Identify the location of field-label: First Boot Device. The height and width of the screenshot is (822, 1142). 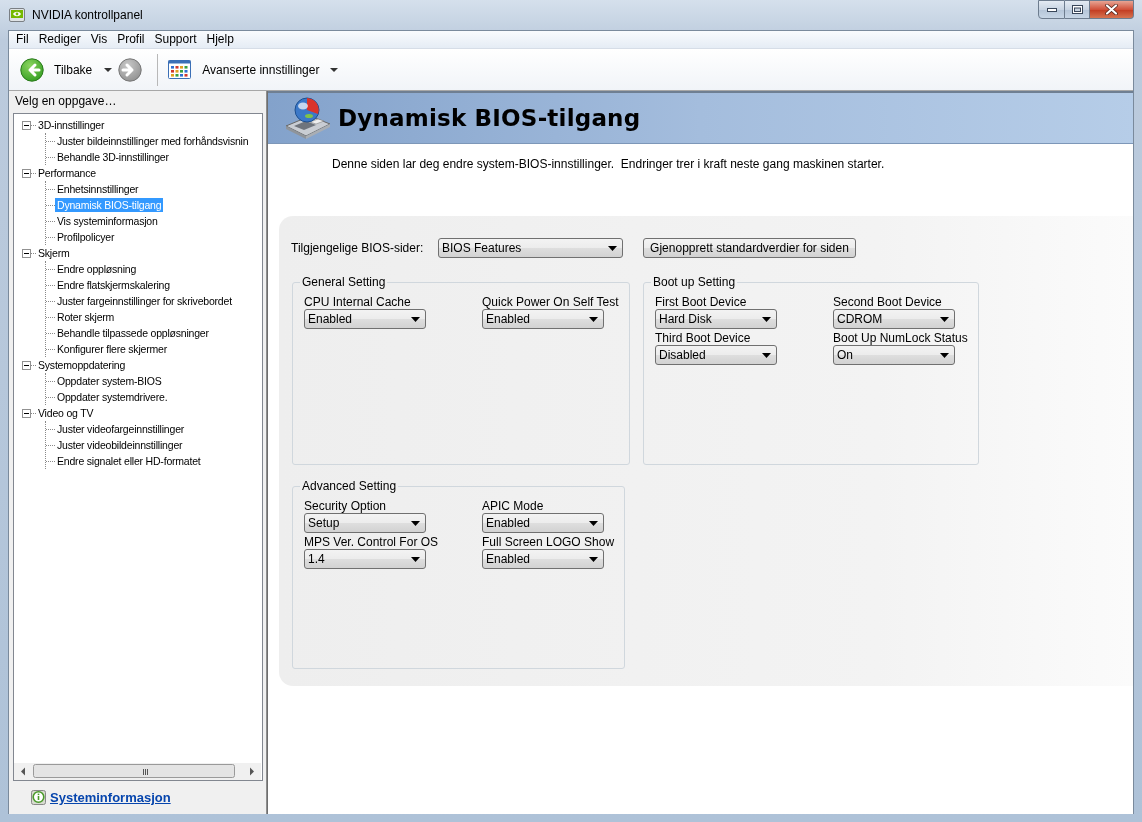
(701, 302).